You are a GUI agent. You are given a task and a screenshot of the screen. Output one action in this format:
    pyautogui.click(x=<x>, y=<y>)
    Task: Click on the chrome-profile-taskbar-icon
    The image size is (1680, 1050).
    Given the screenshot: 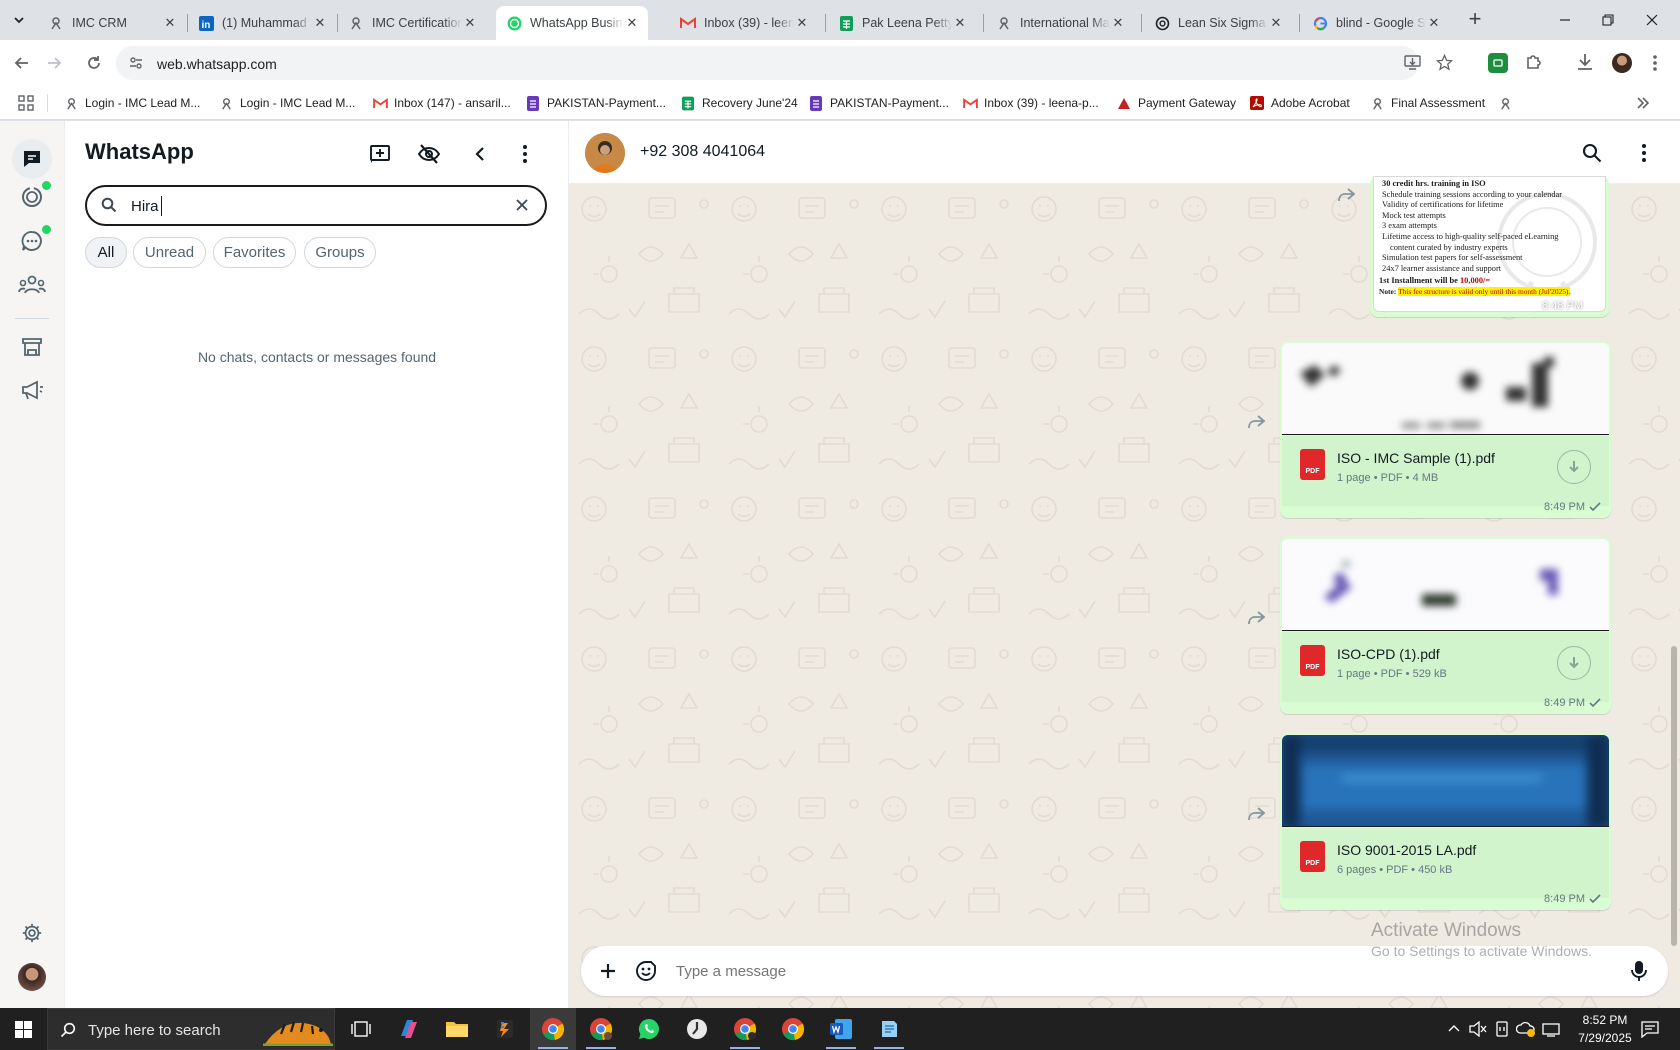 What is the action you would take?
    pyautogui.click(x=601, y=1029)
    